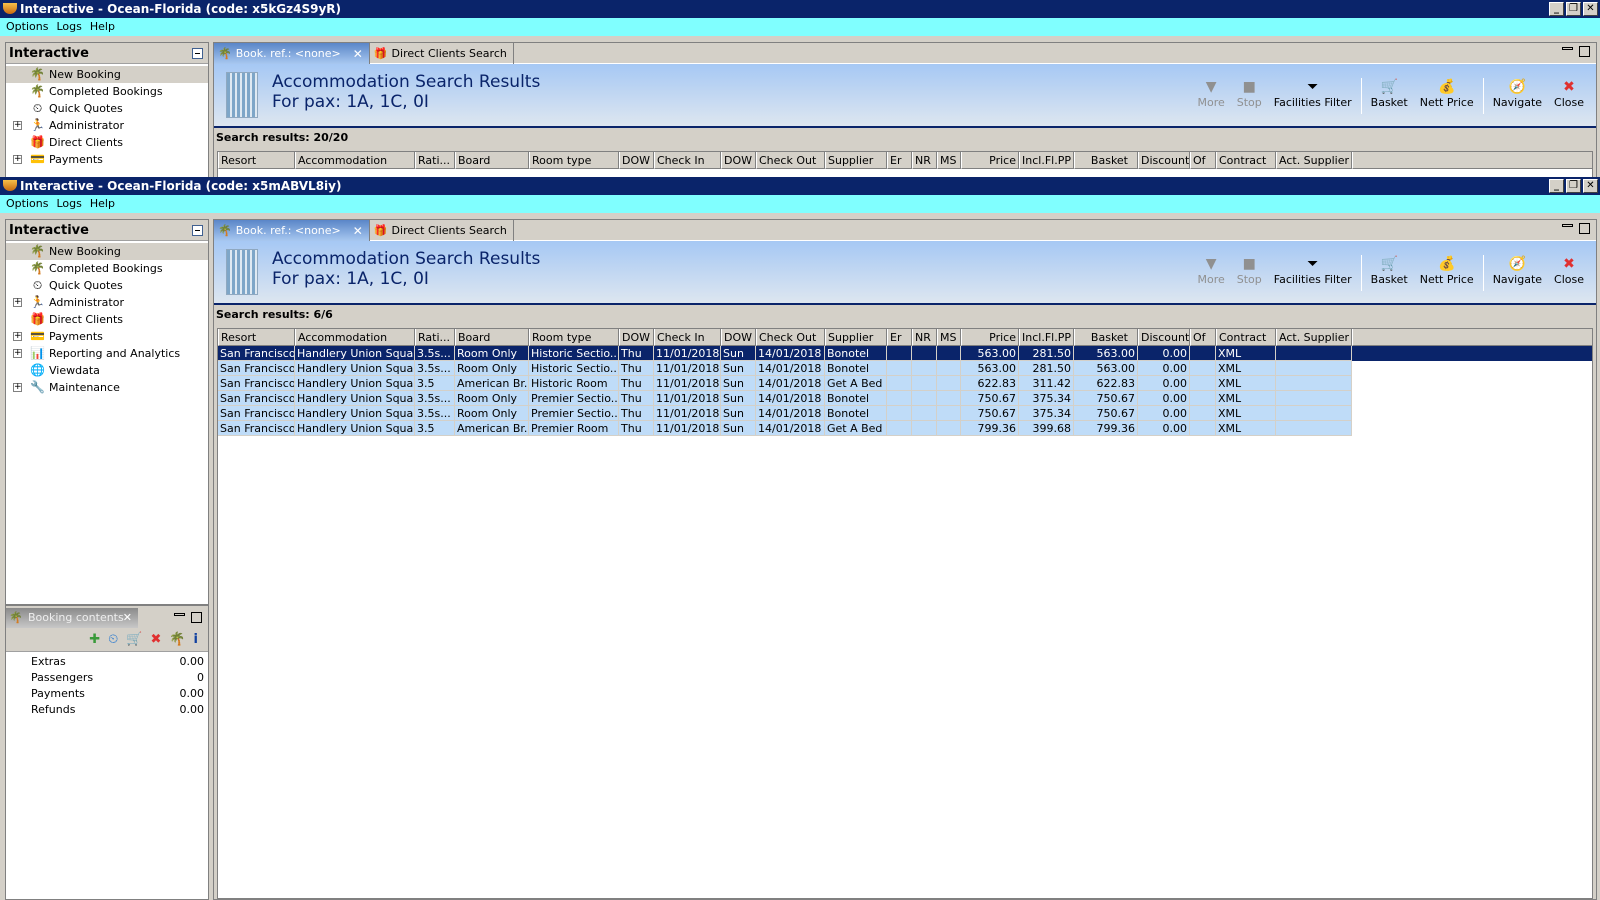  Describe the element at coordinates (574, 160) in the screenshot. I see `column-header: Room type` at that location.